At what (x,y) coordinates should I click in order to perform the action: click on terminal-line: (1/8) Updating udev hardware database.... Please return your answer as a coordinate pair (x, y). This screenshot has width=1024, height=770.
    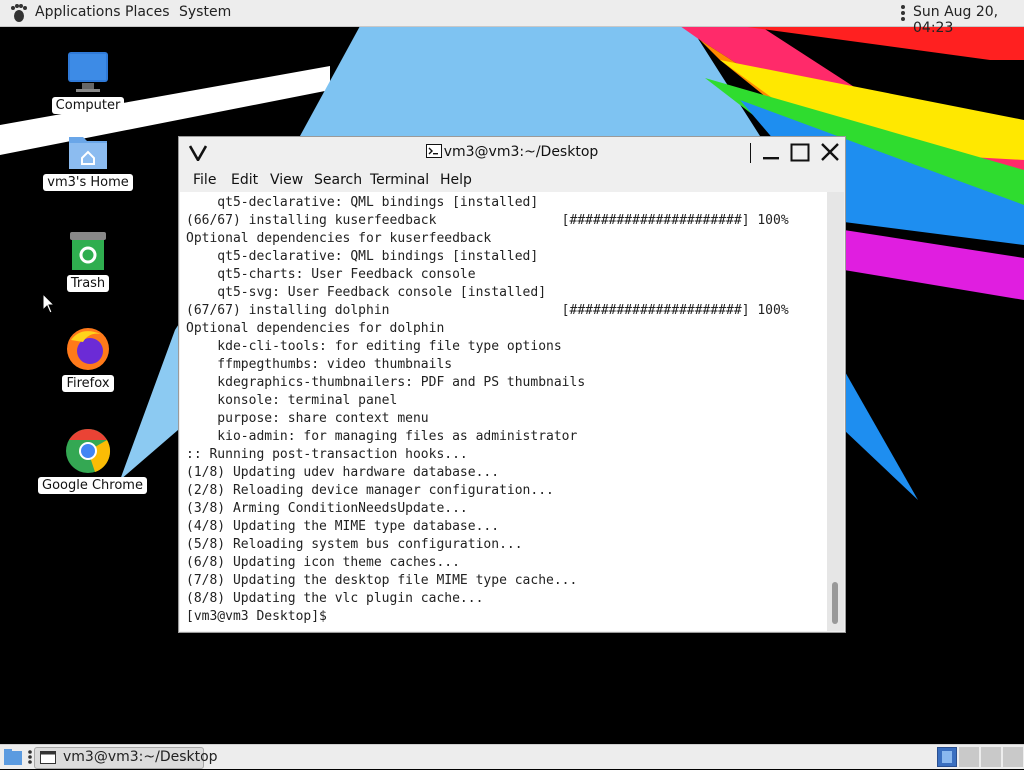
    Looking at the image, I should click on (343, 472).